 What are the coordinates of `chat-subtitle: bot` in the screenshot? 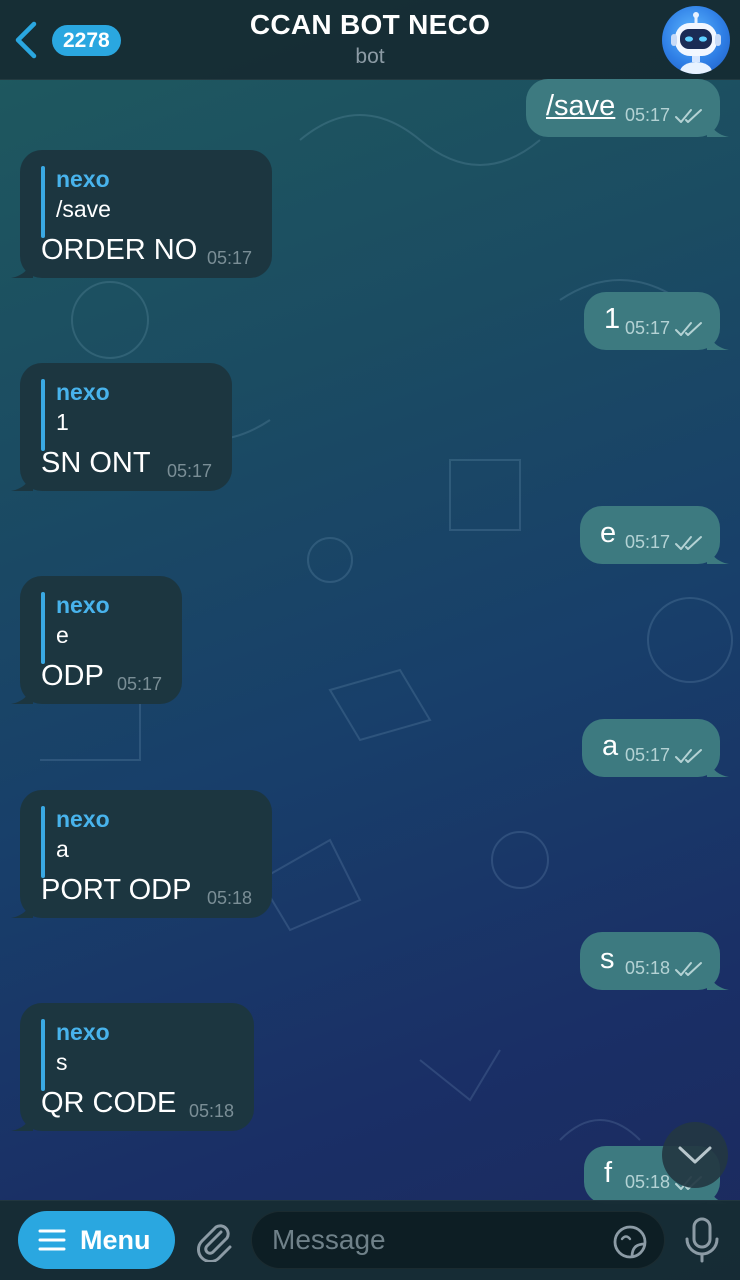 It's located at (370, 56).